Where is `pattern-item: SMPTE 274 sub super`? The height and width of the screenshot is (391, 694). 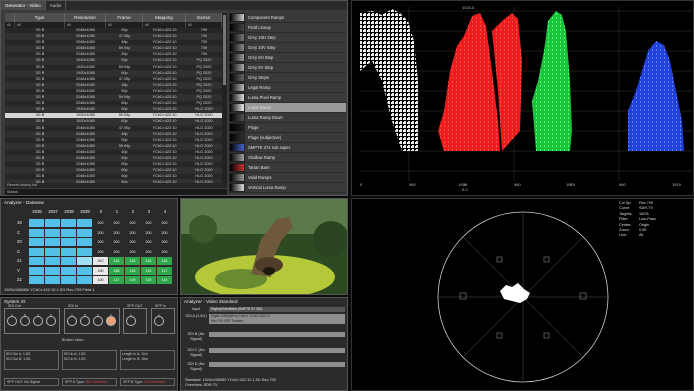 pattern-item: SMPTE 274 sub super is located at coordinates (287, 148).